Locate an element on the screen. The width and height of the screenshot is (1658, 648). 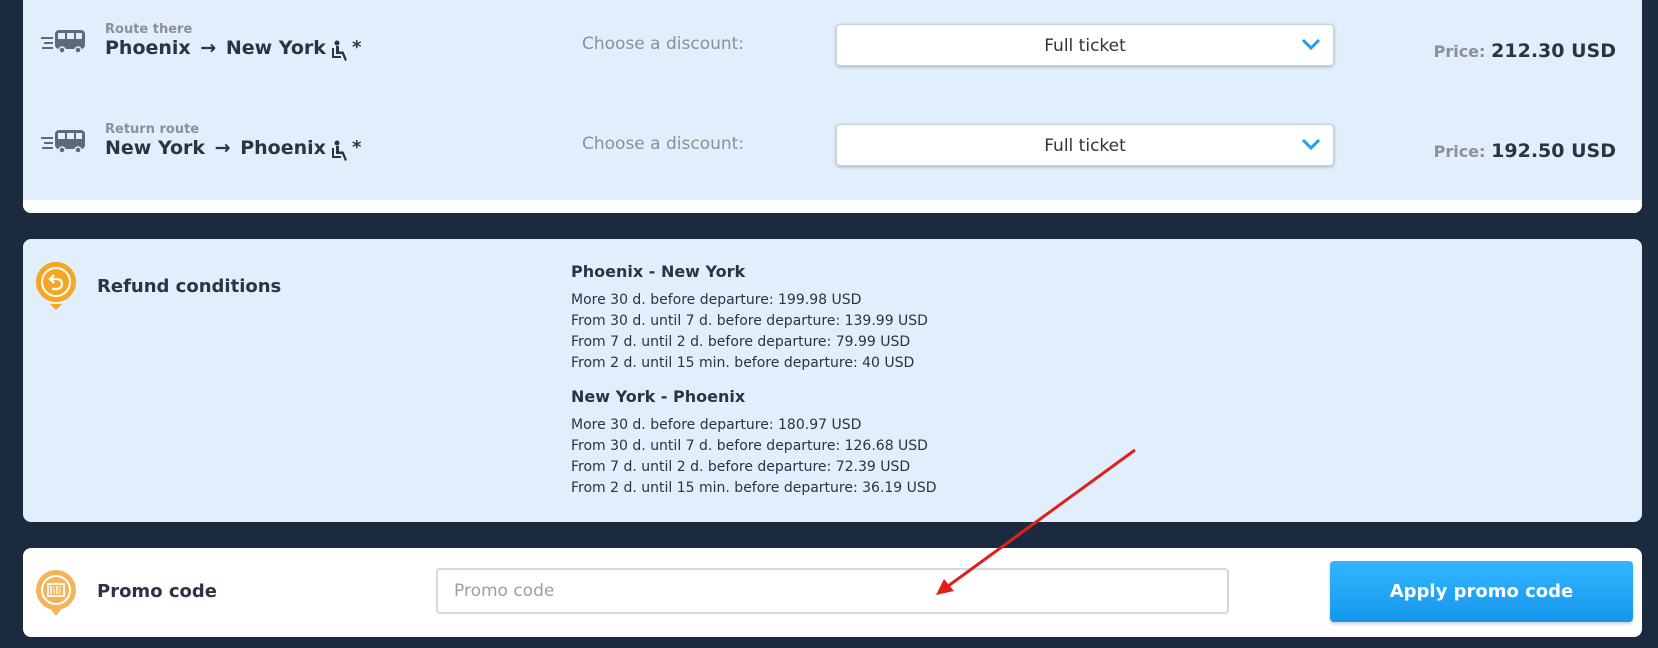
promo-code-panel: Promo code Apply promo code is located at coordinates (832, 592).